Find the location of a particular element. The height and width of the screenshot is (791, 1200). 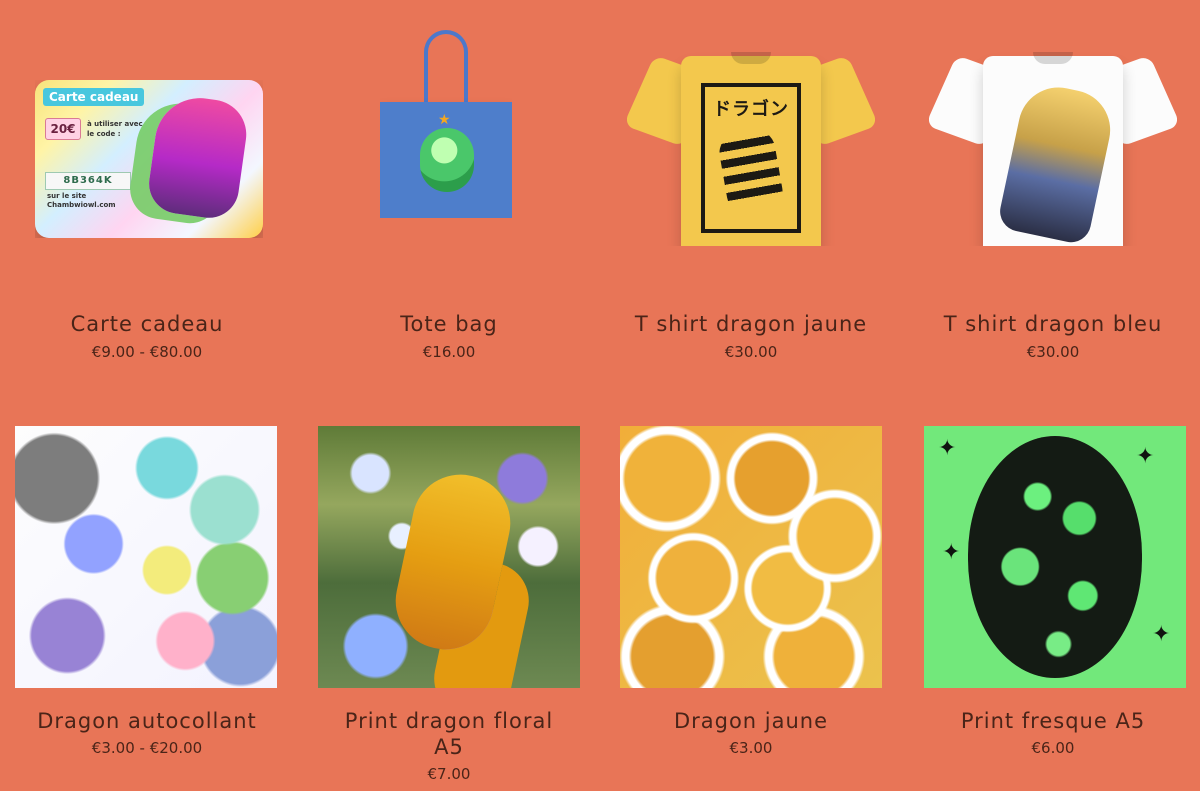

fresco-print: ✦ ✦ ✦ ✦ is located at coordinates (1055, 557).